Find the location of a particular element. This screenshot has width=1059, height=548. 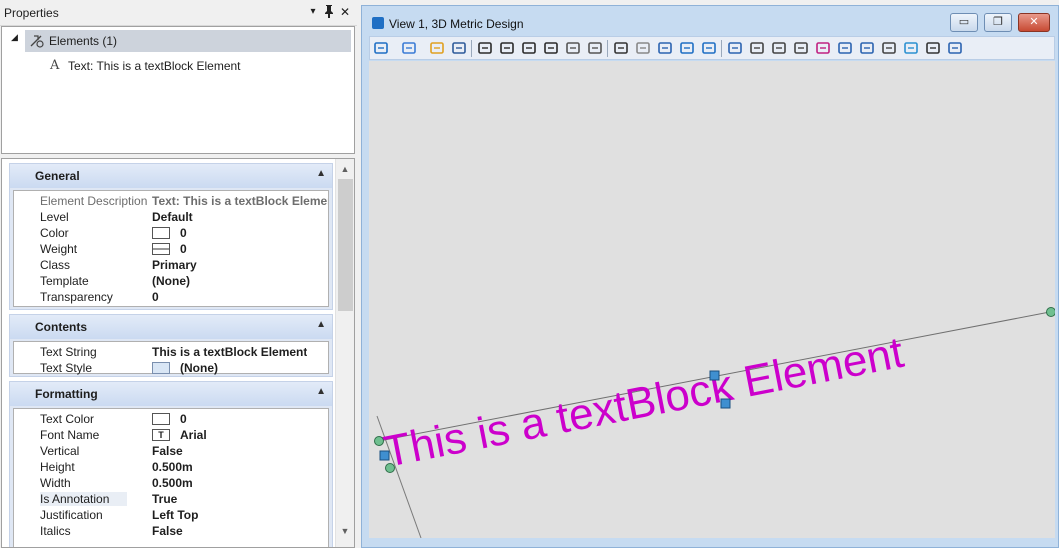

minimize-button: ▭ is located at coordinates (964, 22).